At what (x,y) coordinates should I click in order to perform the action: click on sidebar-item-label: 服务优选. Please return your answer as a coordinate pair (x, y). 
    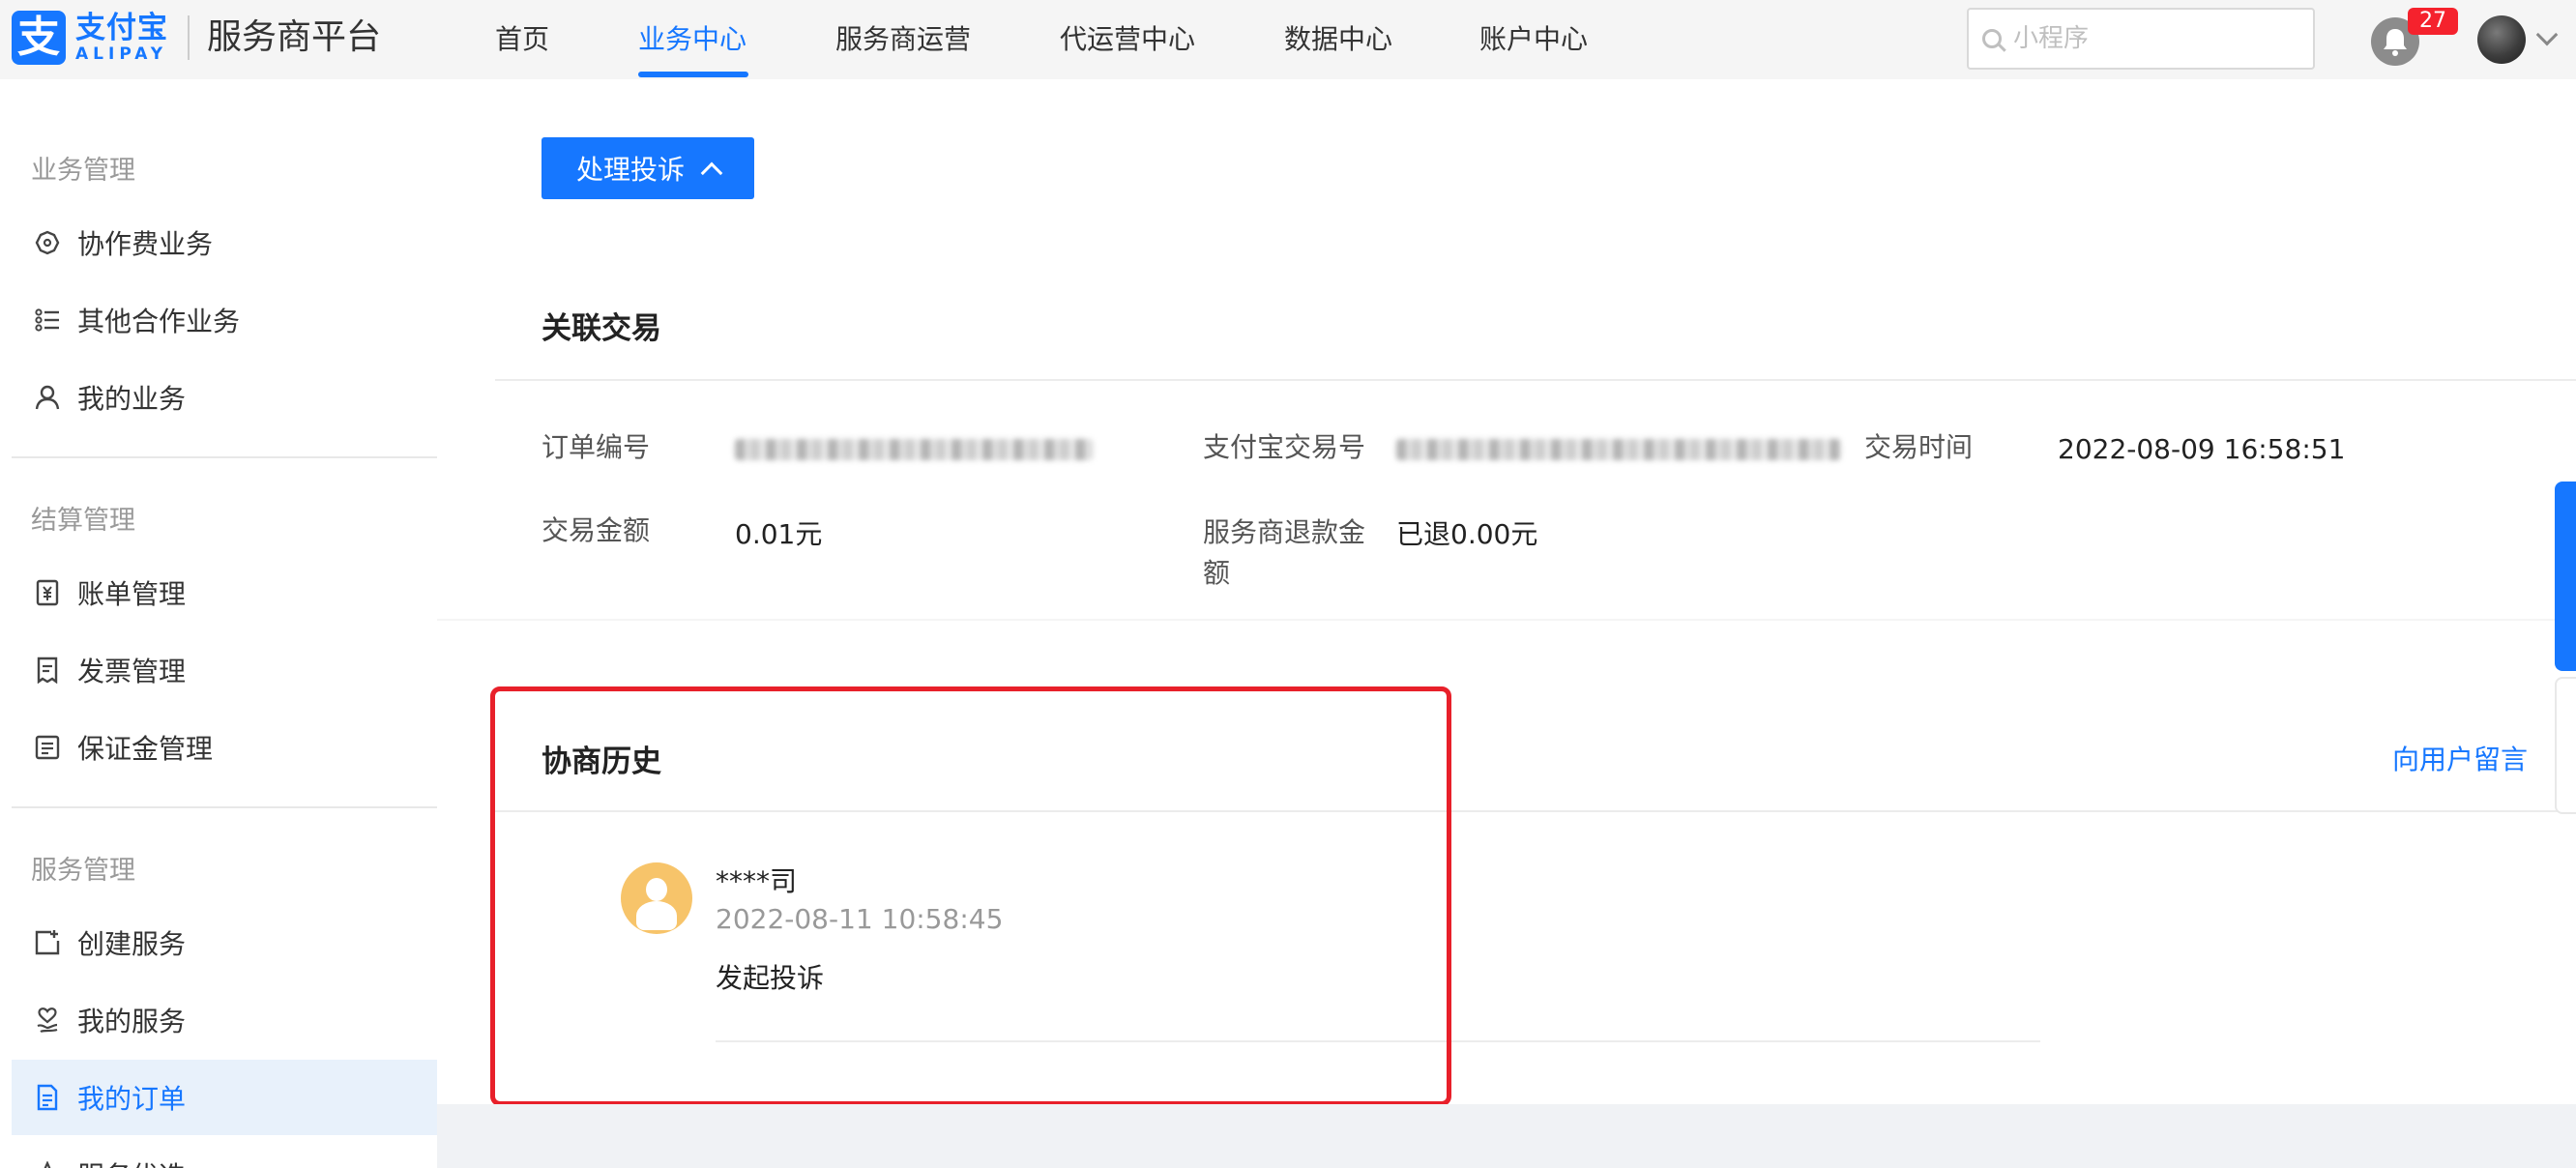
    Looking at the image, I should click on (131, 1161).